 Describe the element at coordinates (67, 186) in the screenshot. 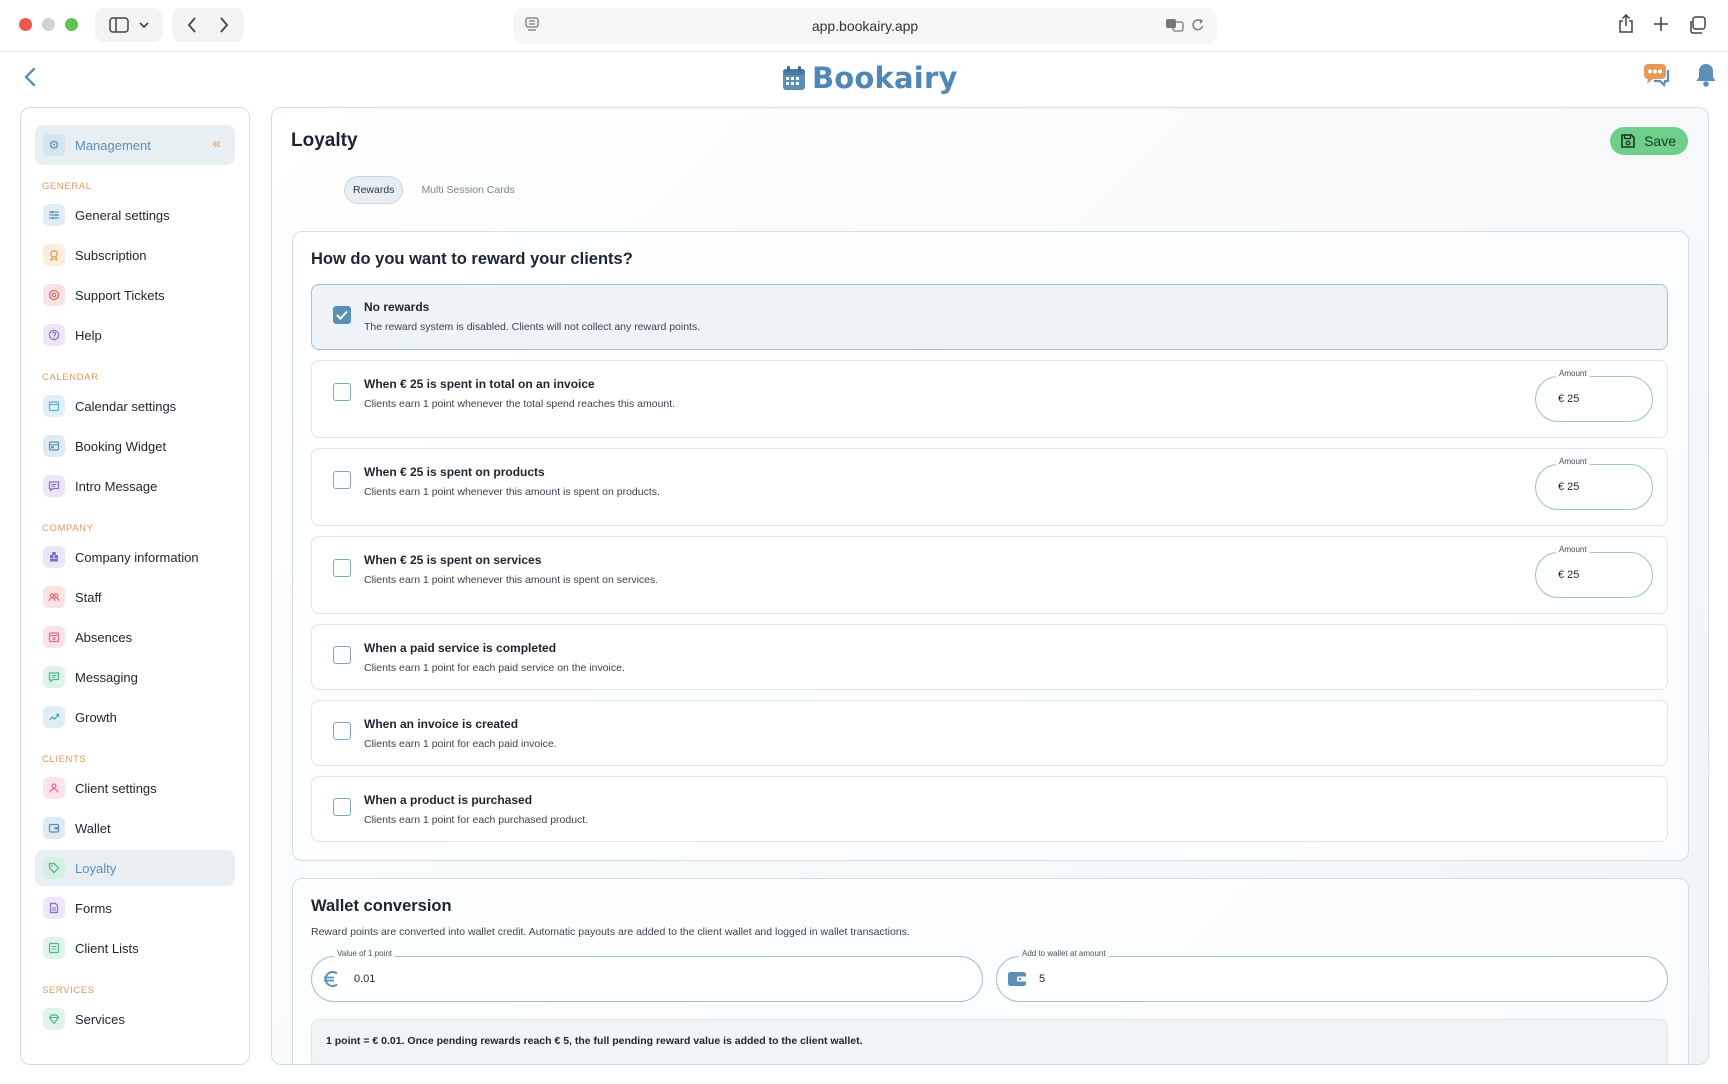

I see `section-title-general: GENERAL` at that location.